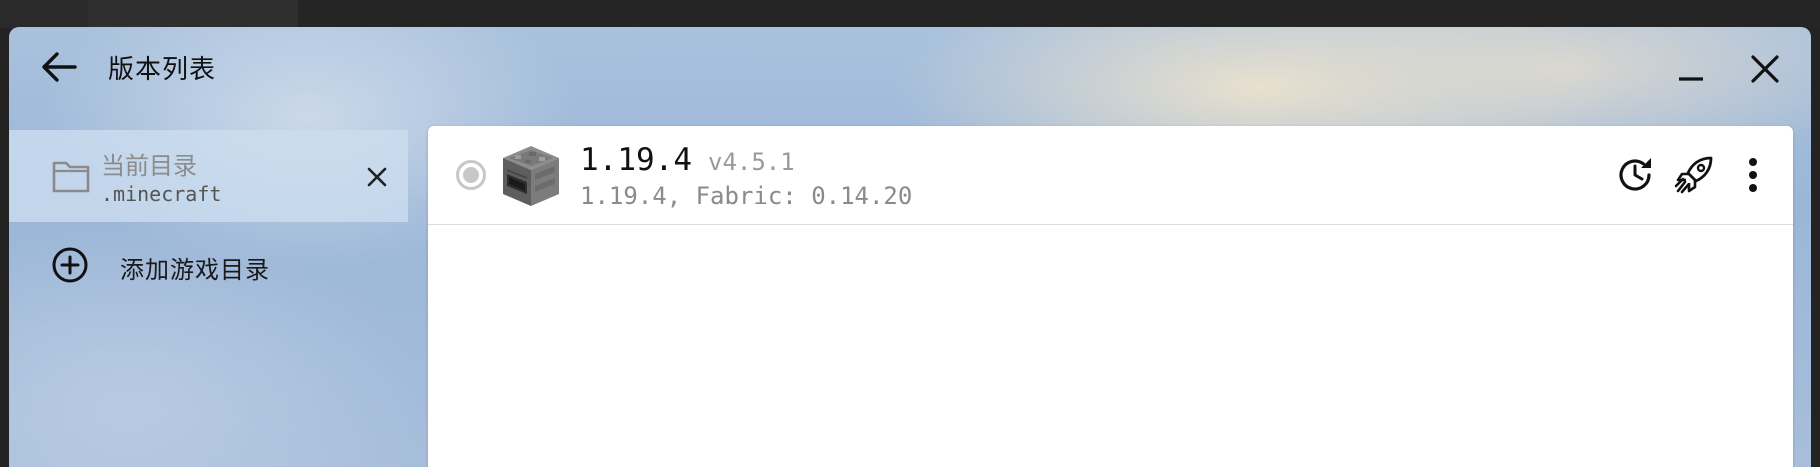 The width and height of the screenshot is (1820, 467). Describe the element at coordinates (162, 70) in the screenshot. I see `page-title: 版本列表` at that location.